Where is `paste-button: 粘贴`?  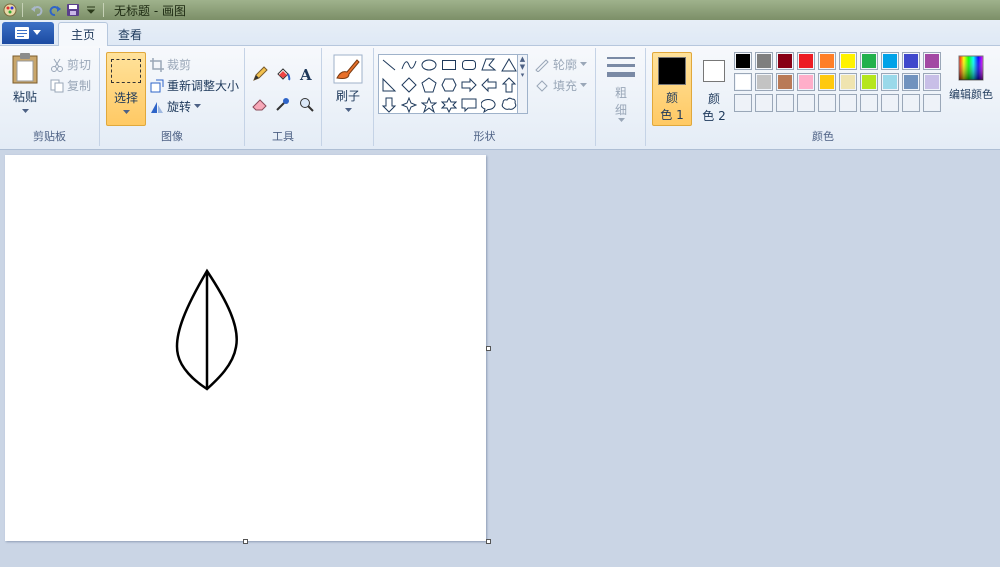 paste-button: 粘贴 is located at coordinates (25, 83).